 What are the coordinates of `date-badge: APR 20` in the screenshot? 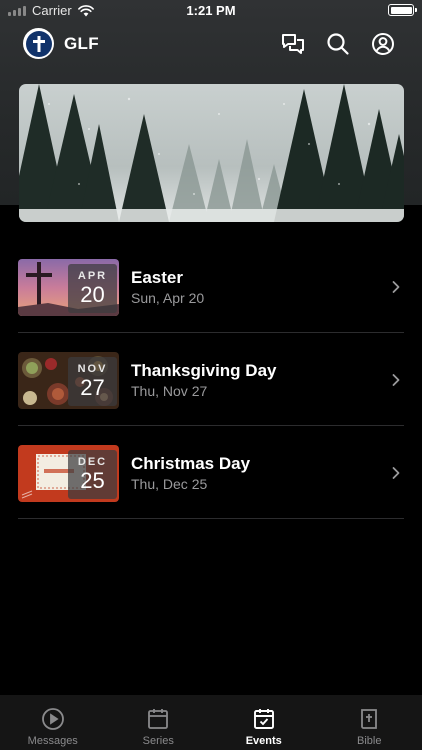 It's located at (92, 288).